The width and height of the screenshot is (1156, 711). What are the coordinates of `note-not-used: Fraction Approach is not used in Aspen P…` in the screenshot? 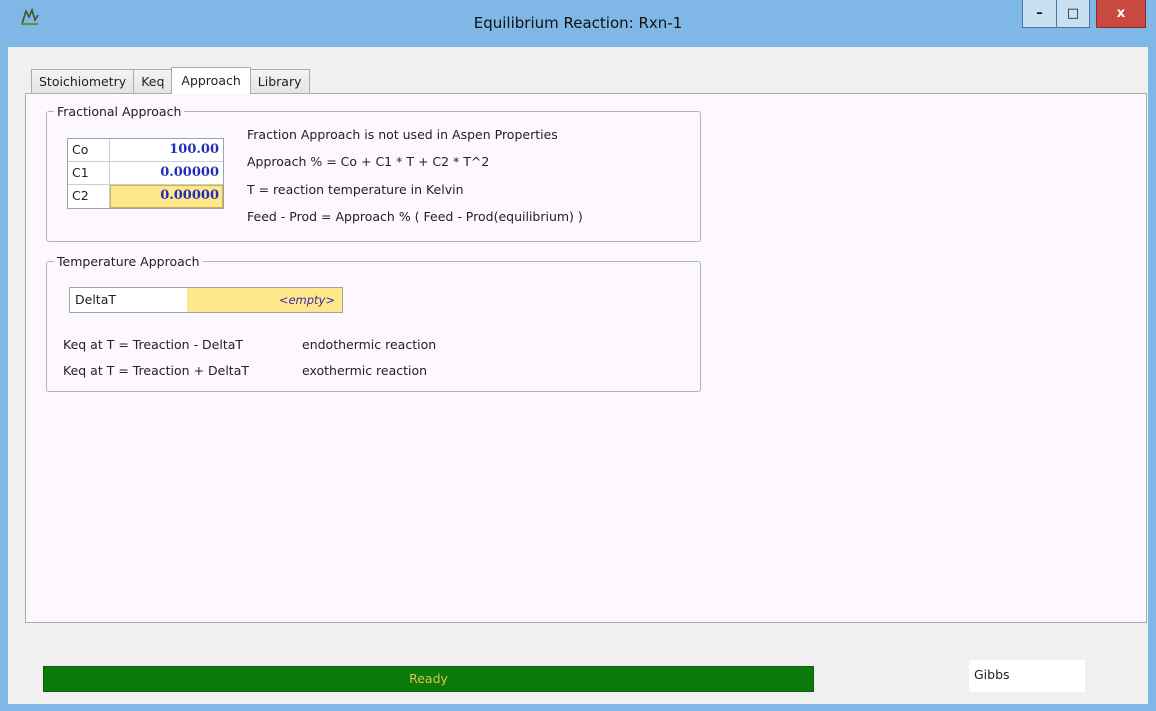 It's located at (402, 134).